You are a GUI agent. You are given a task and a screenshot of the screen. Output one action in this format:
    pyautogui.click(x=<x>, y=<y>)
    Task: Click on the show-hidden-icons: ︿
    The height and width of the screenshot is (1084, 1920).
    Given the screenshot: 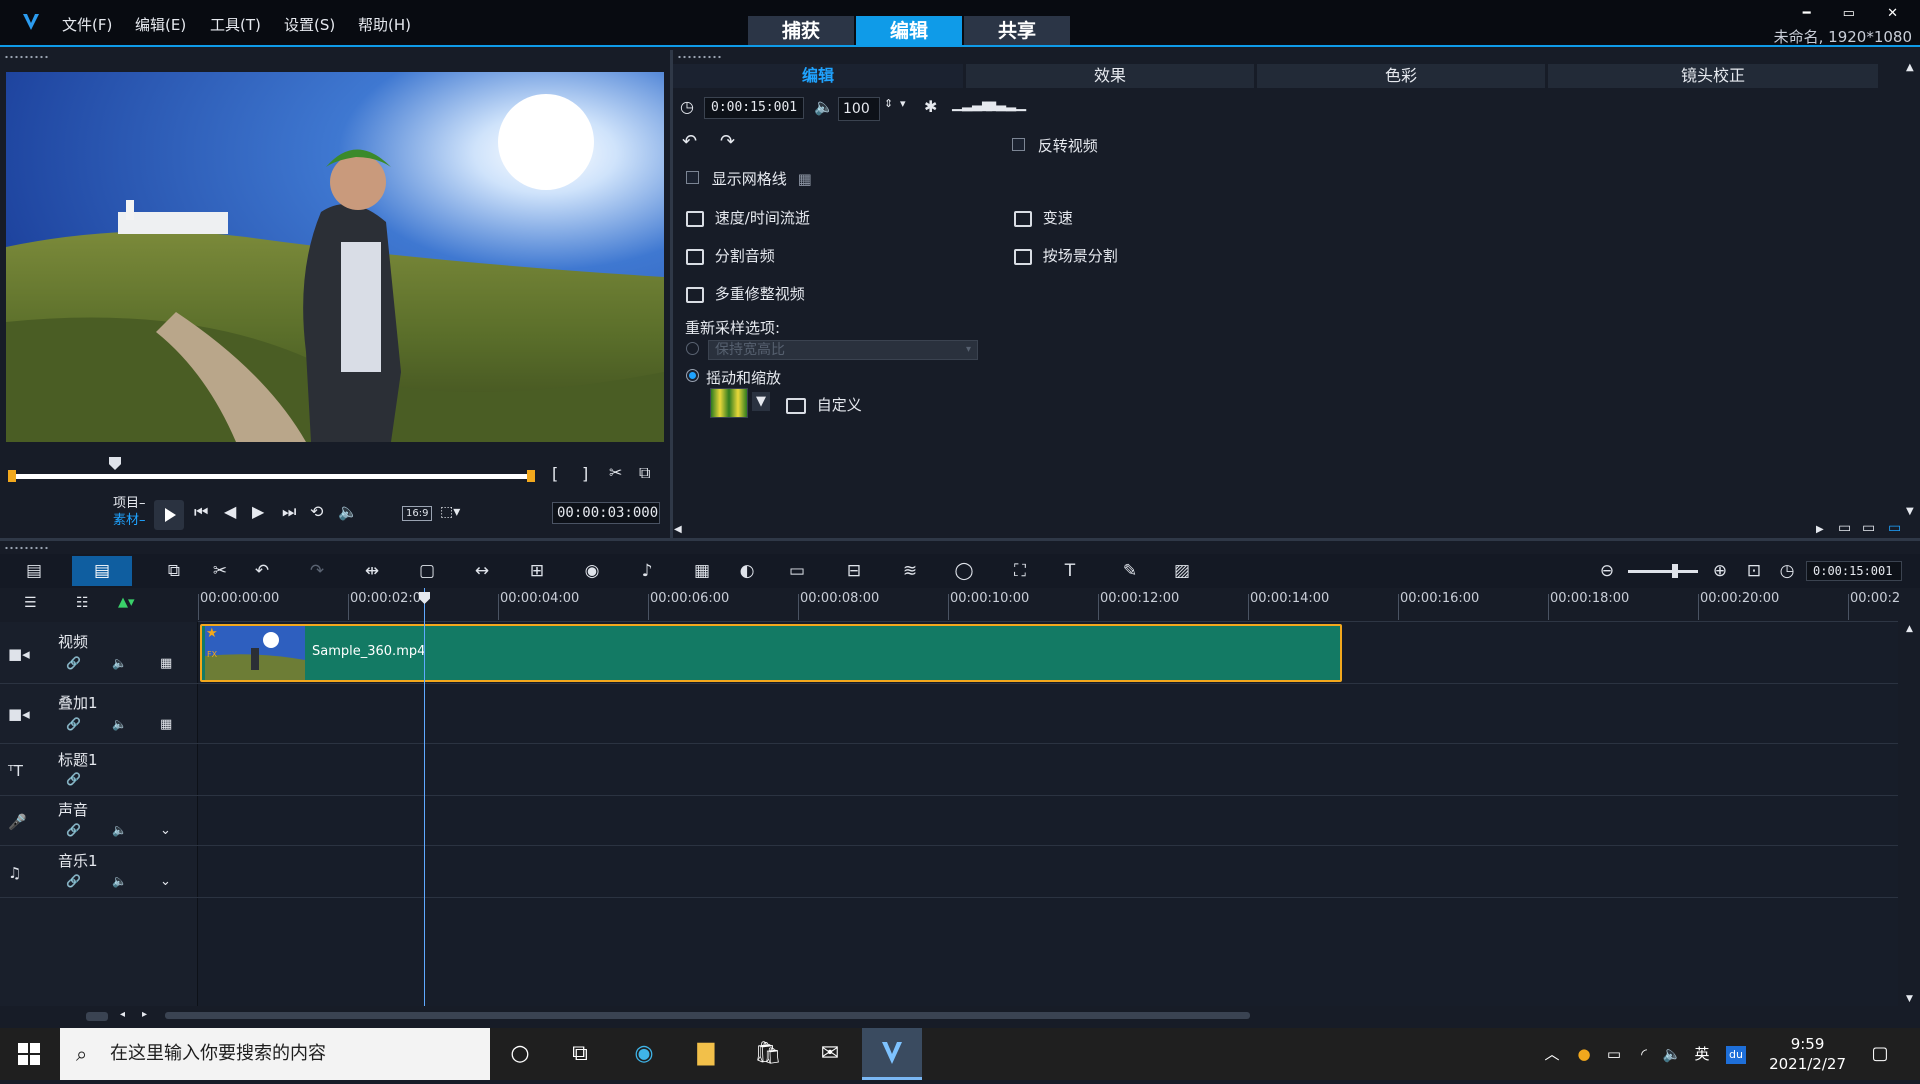 What is the action you would take?
    pyautogui.click(x=1552, y=1054)
    